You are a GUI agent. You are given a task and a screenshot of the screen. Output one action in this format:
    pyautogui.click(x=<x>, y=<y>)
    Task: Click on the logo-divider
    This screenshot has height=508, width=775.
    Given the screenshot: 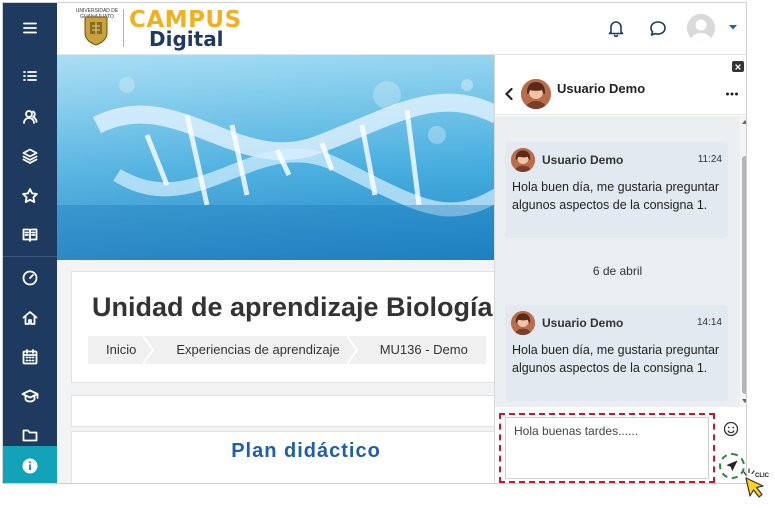 What is the action you would take?
    pyautogui.click(x=123, y=28)
    